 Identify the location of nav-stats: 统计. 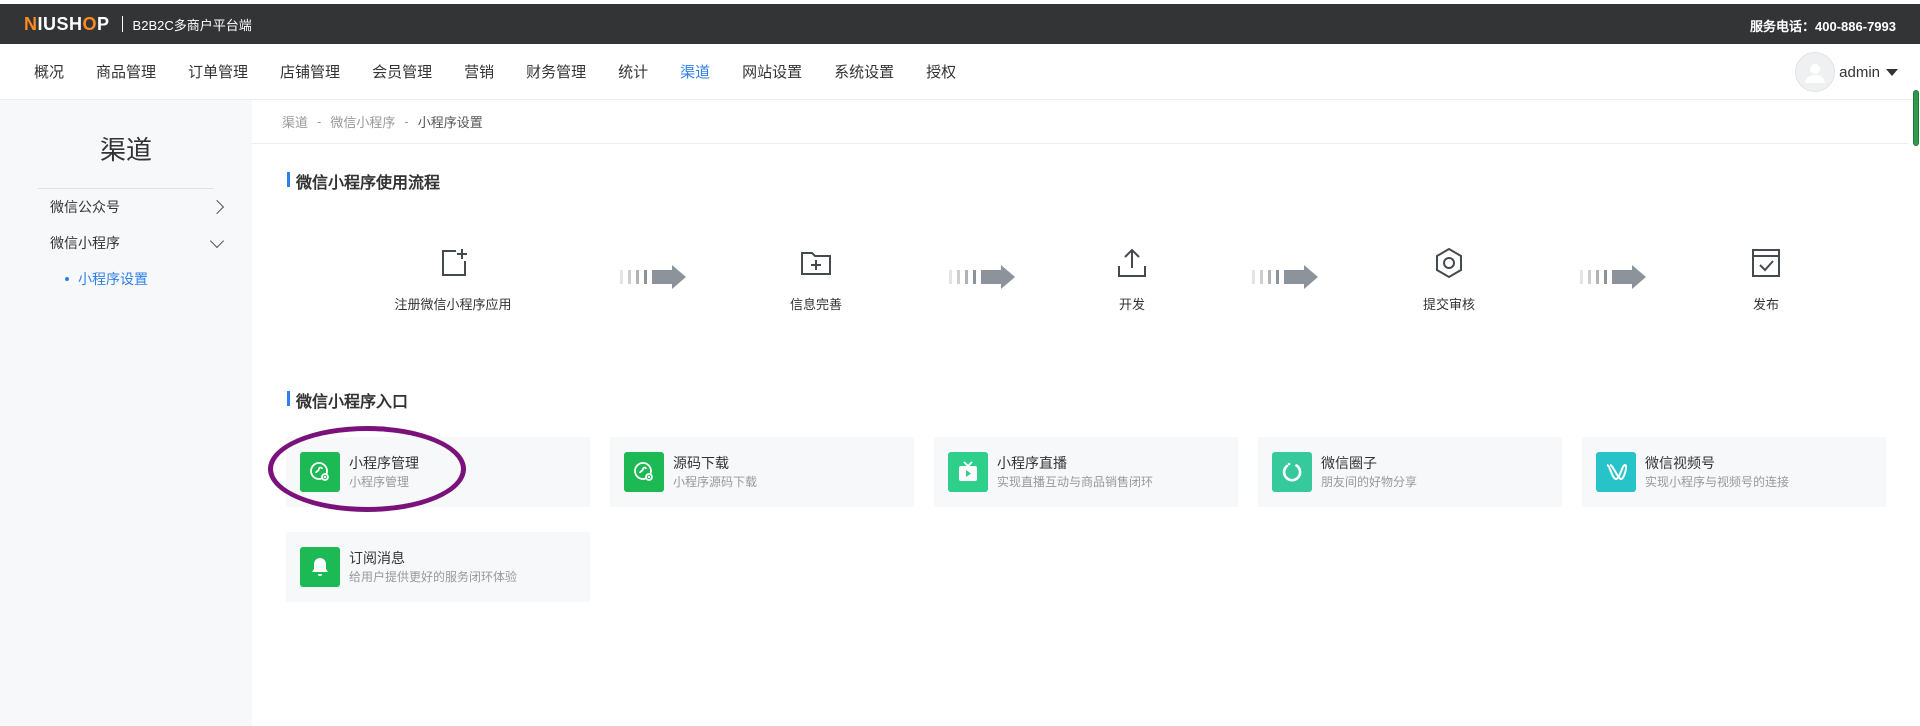
(633, 71).